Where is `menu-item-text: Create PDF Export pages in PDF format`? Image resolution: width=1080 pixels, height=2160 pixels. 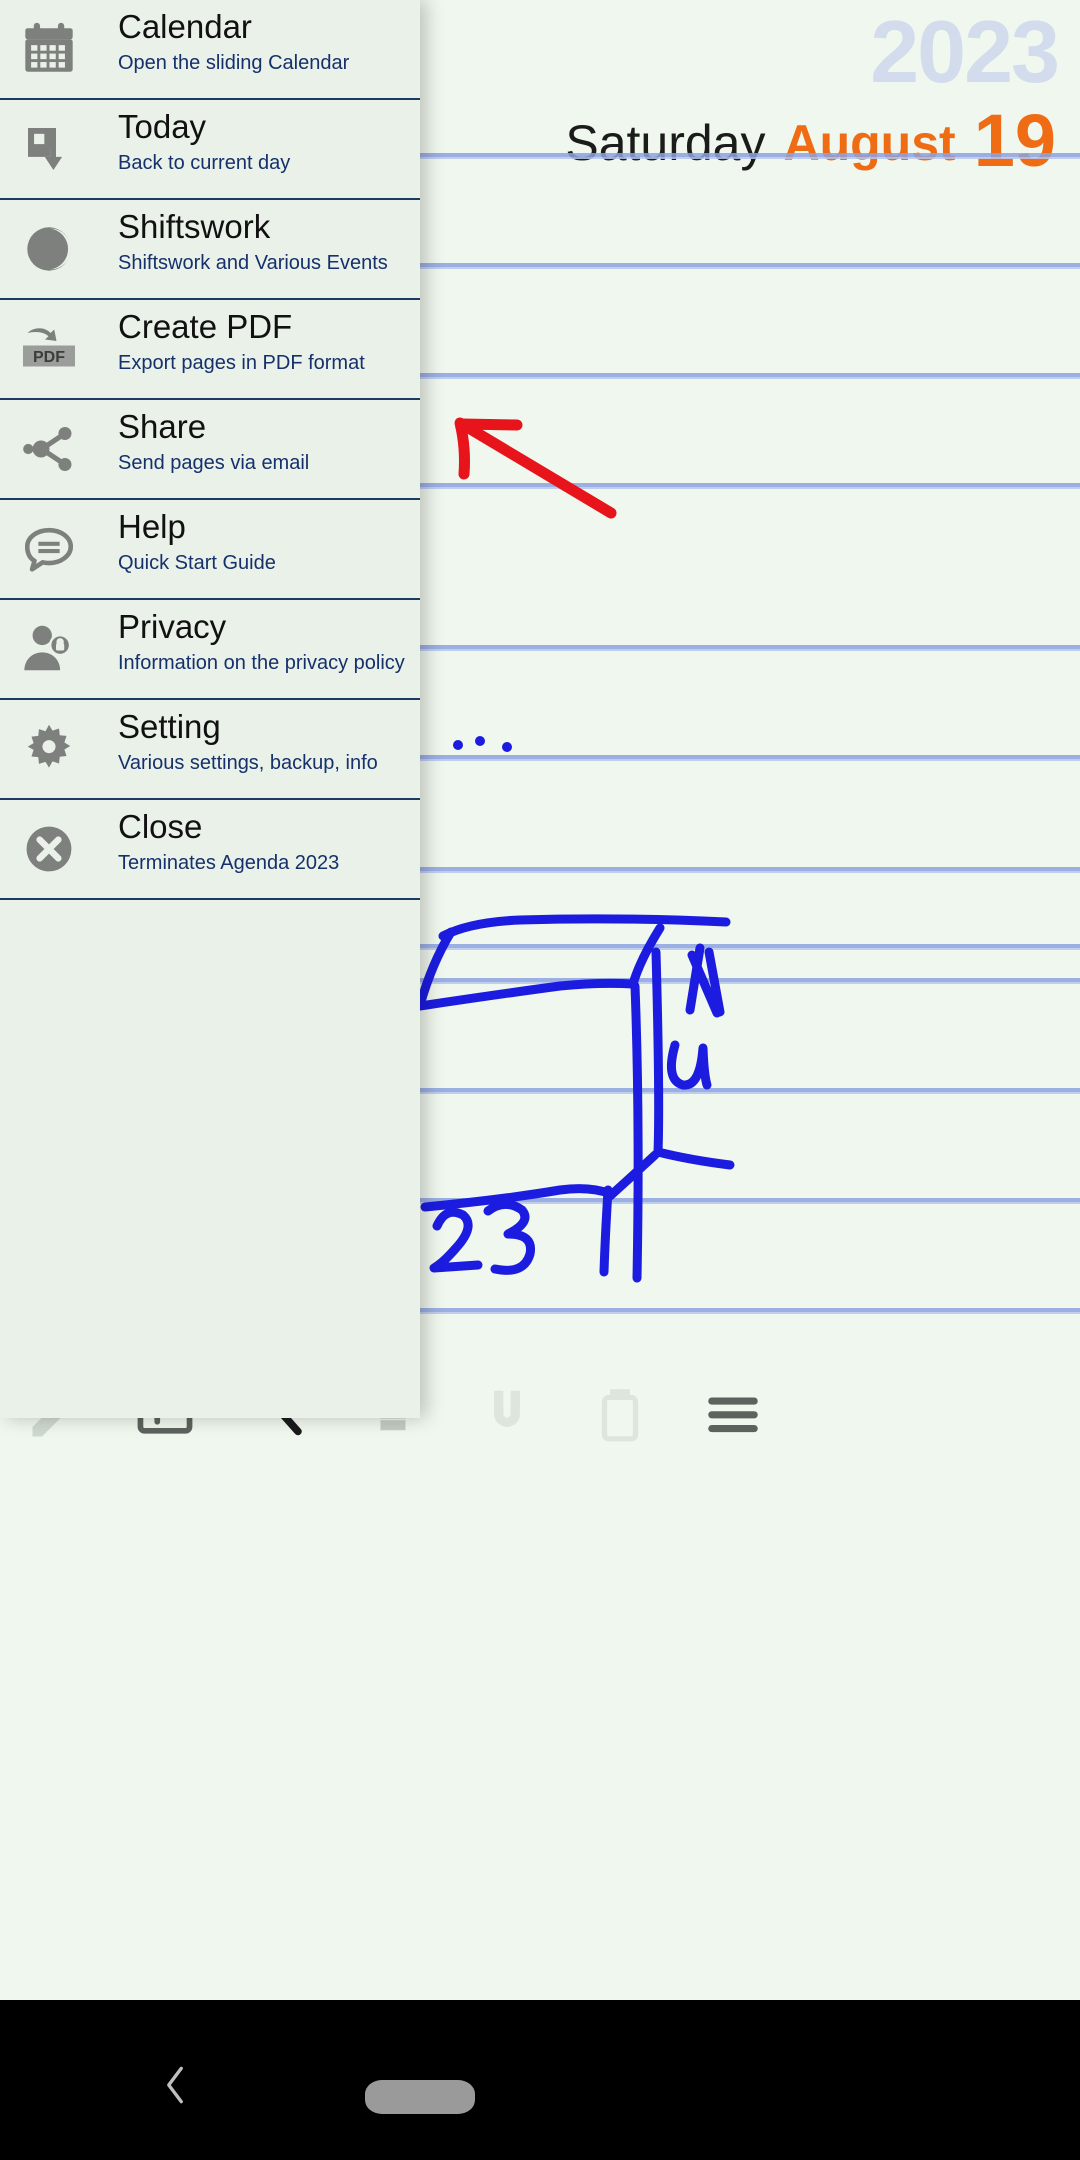
menu-item-text: Create PDF Export pages in PDF format is located at coordinates (266, 341).